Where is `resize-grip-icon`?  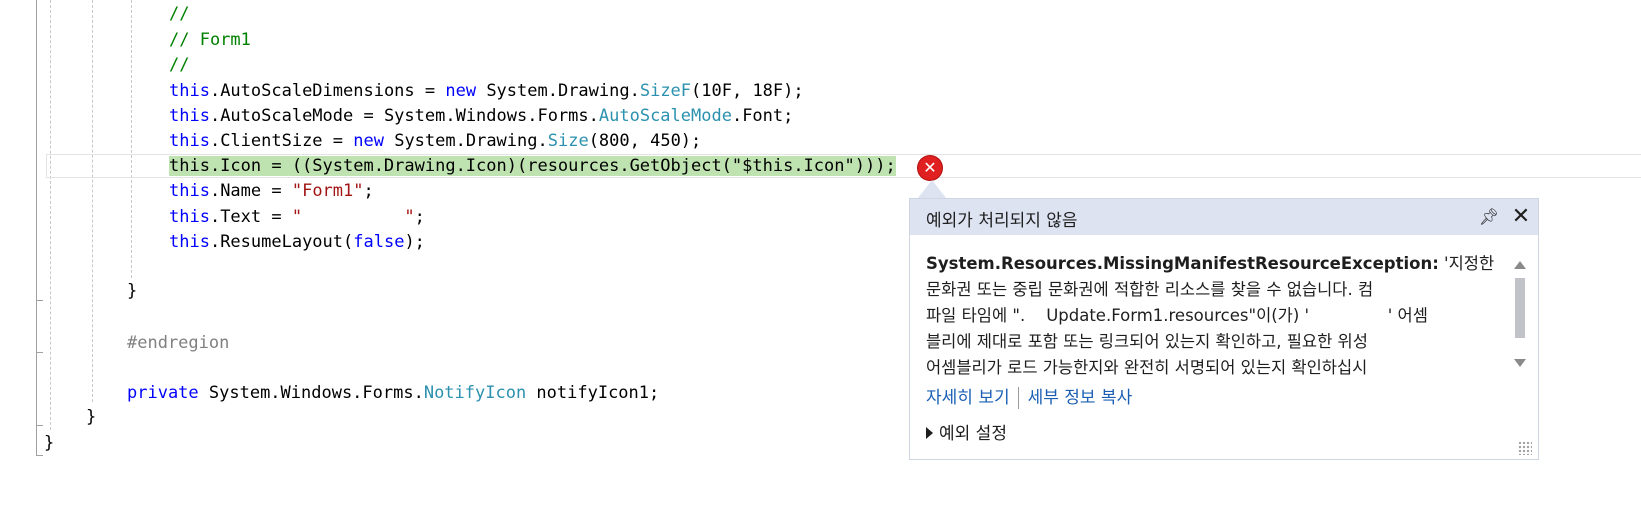
resize-grip-icon is located at coordinates (1525, 448).